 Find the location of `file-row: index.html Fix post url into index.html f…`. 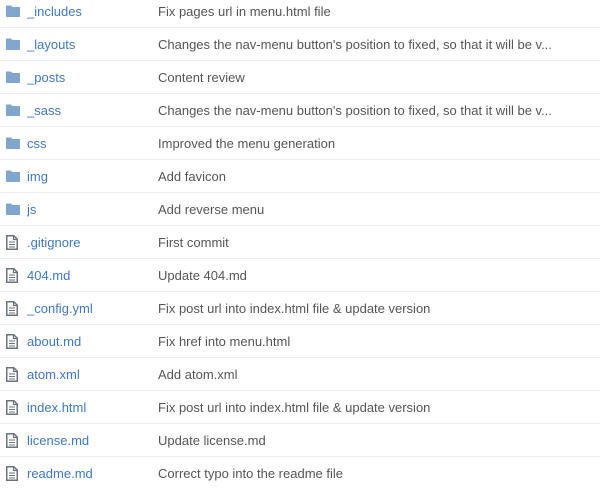

file-row: index.html Fix post url into index.html f… is located at coordinates (300, 407).